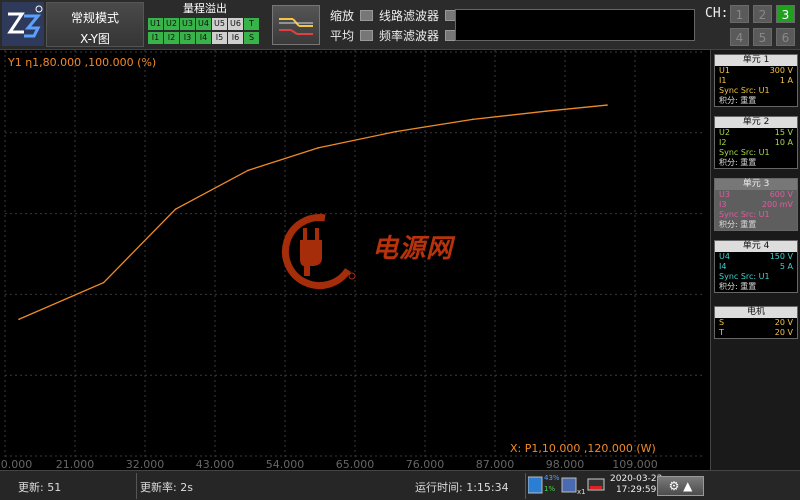 The image size is (800, 500). I want to click on x-tick-label: 32.000, so click(145, 464).